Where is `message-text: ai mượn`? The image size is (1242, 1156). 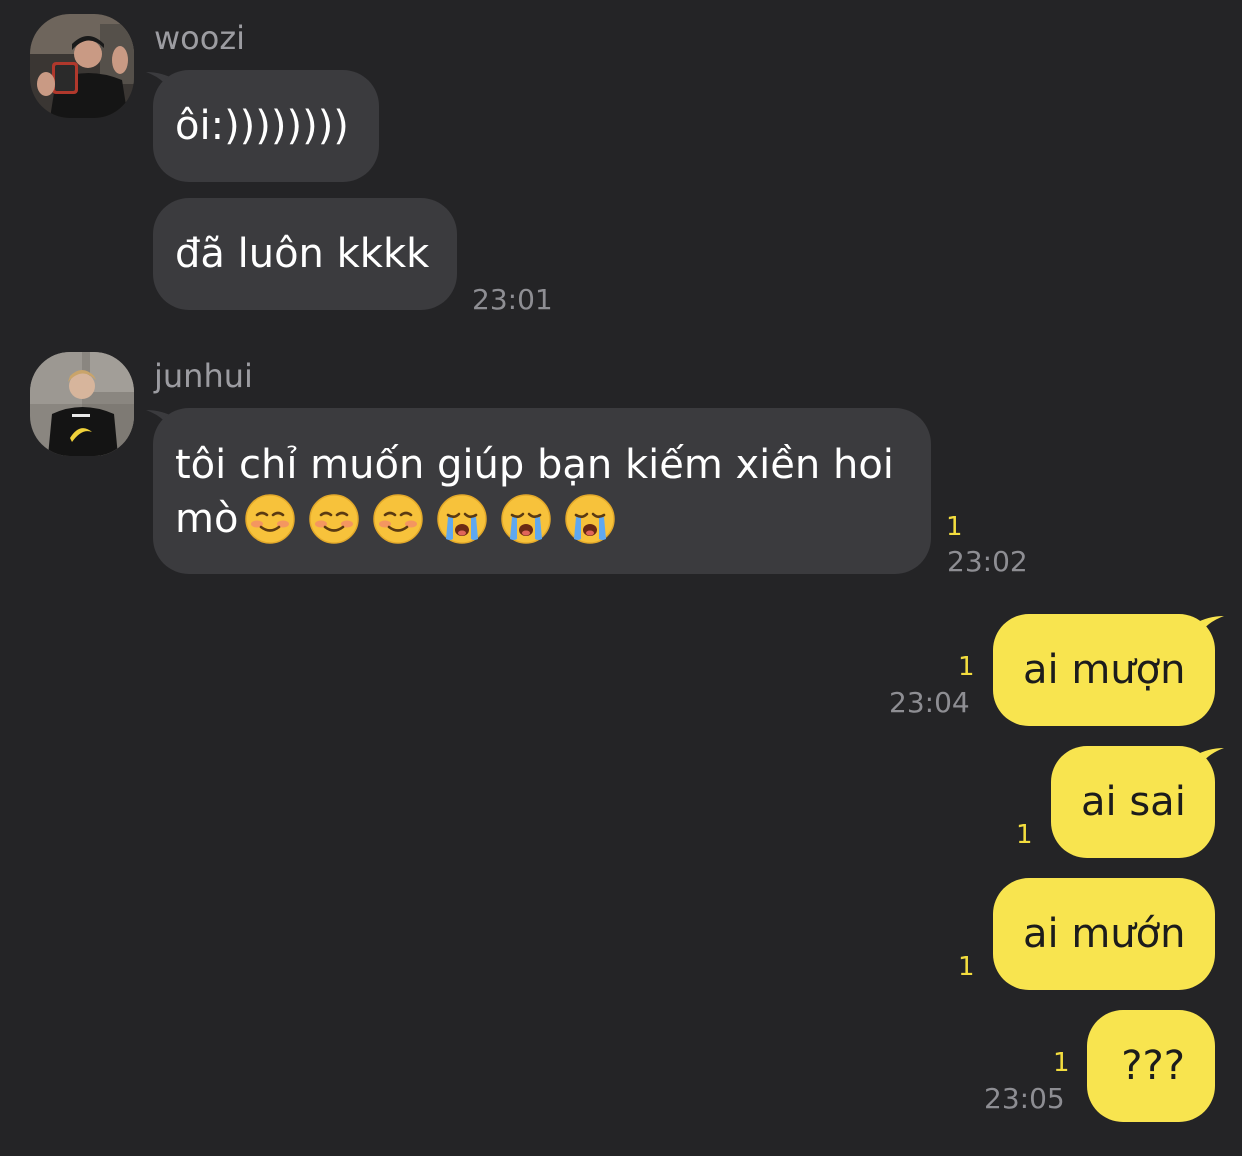
message-text: ai mượn is located at coordinates (1104, 670).